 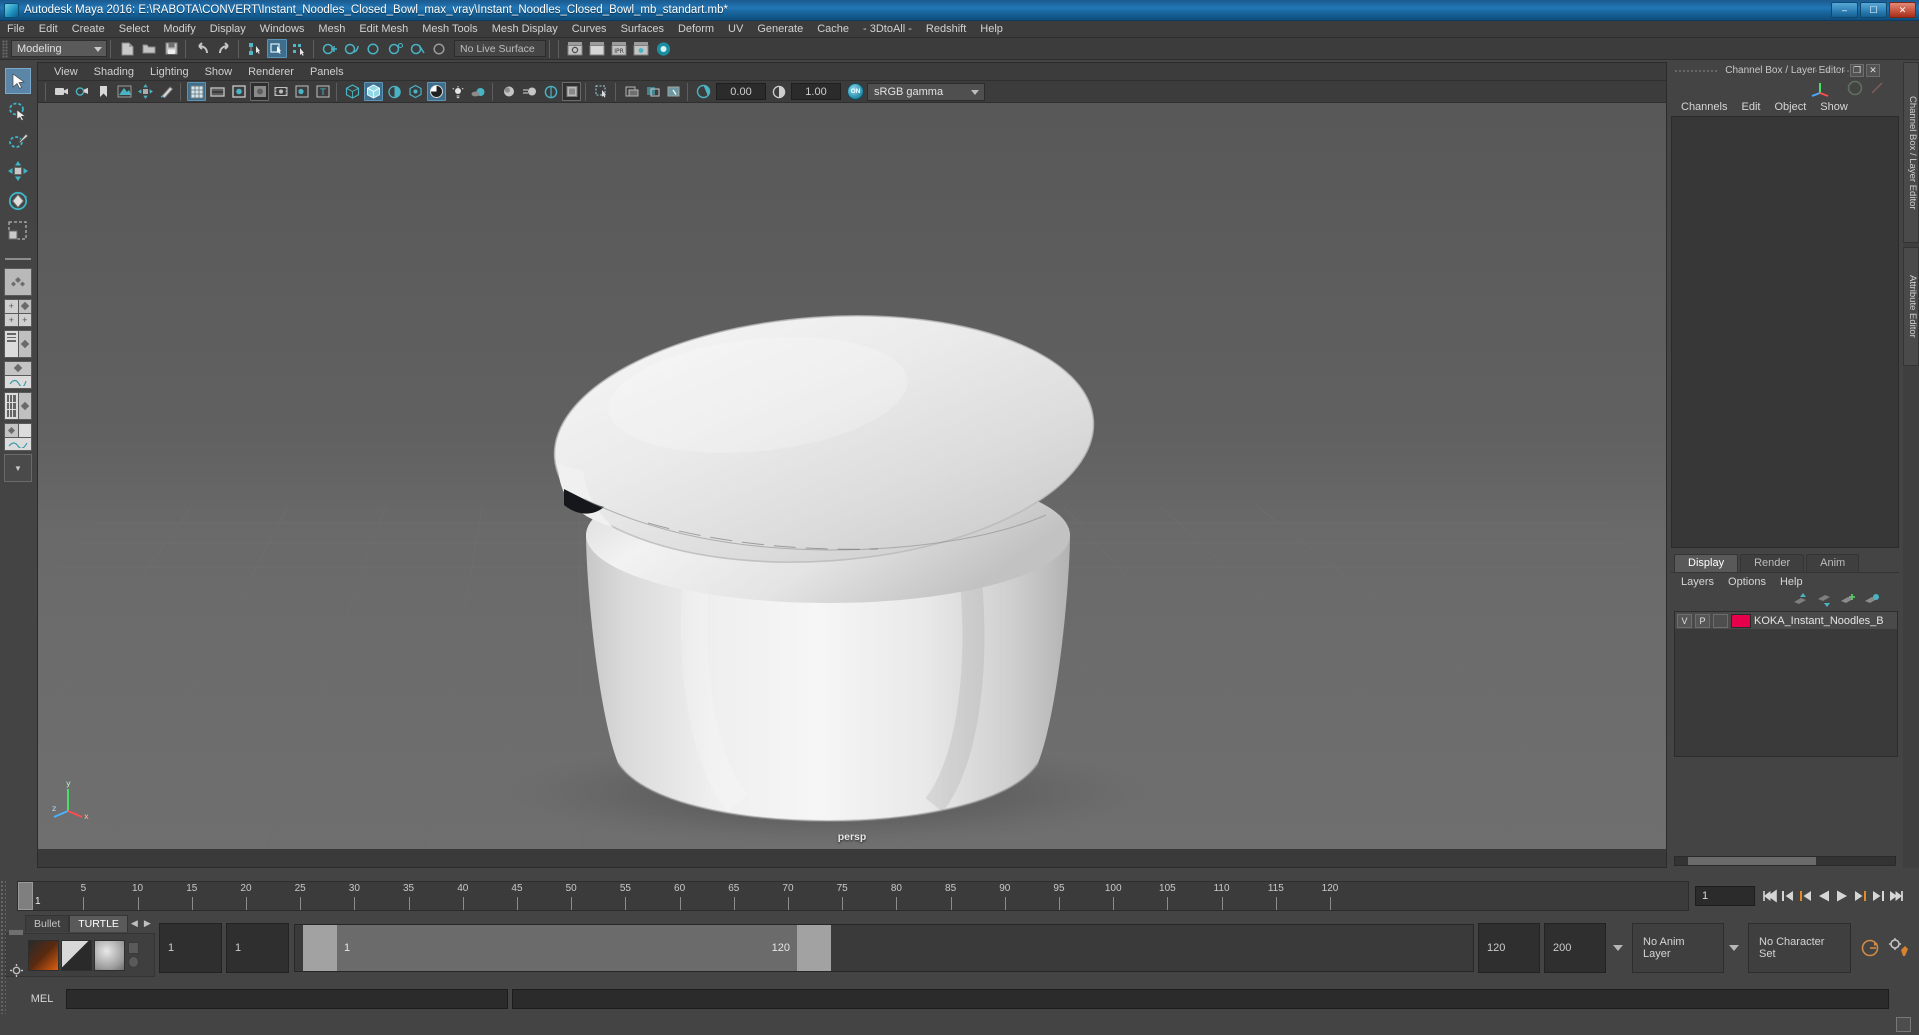 I want to click on menu-item-display: Display, so click(x=228, y=29).